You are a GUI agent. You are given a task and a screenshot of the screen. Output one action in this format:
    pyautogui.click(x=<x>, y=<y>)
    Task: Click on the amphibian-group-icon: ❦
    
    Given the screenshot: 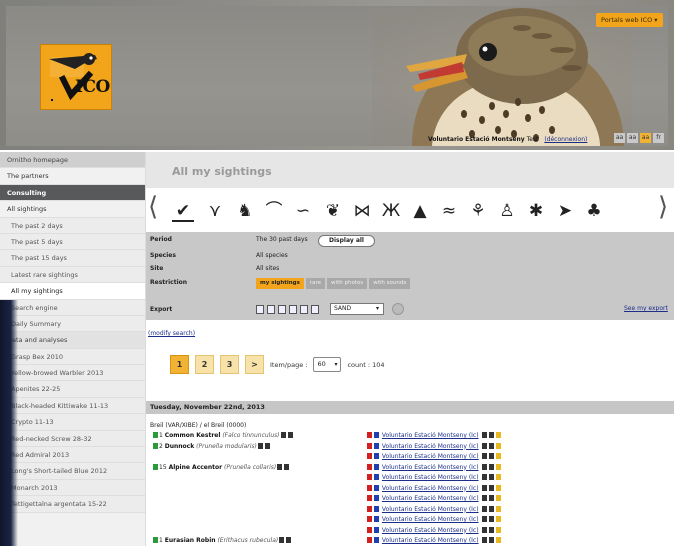 What is the action you would take?
    pyautogui.click(x=333, y=211)
    